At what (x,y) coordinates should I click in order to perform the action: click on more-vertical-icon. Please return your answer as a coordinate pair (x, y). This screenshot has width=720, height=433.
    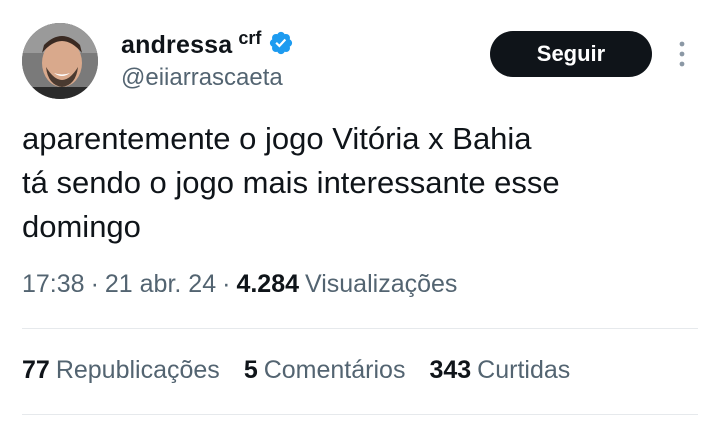
    Looking at the image, I should click on (682, 54).